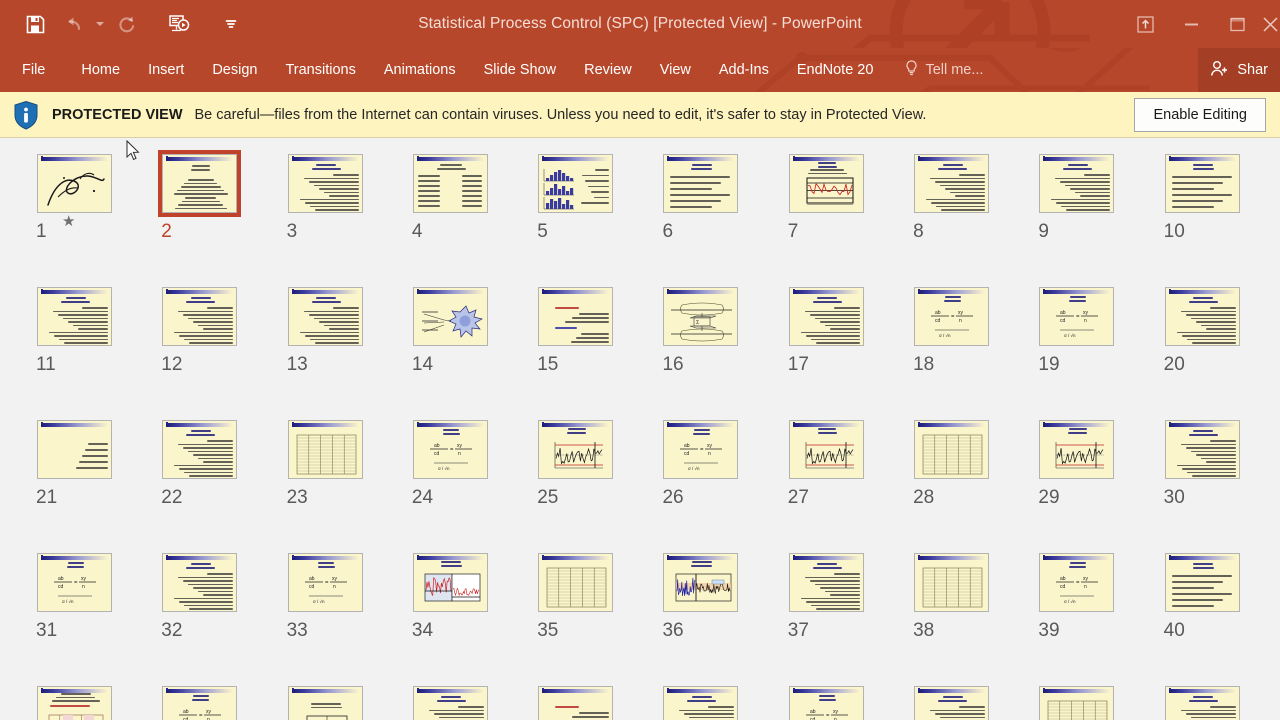 The image size is (1280, 720). I want to click on slide-thumbnail-20: 20, so click(1217, 349).